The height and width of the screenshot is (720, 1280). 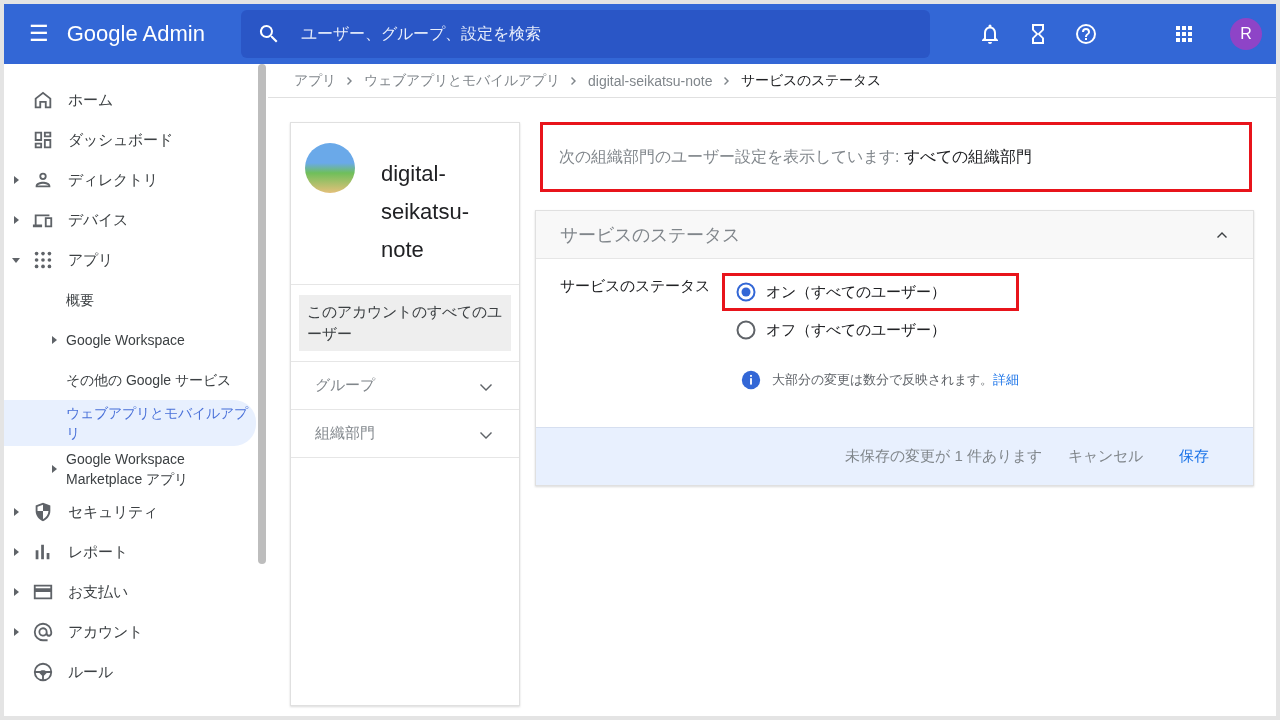 What do you see at coordinates (729, 156) in the screenshot?
I see `org-unit-label: 次の組織部門のユーザー設定を表示しています:` at bounding box center [729, 156].